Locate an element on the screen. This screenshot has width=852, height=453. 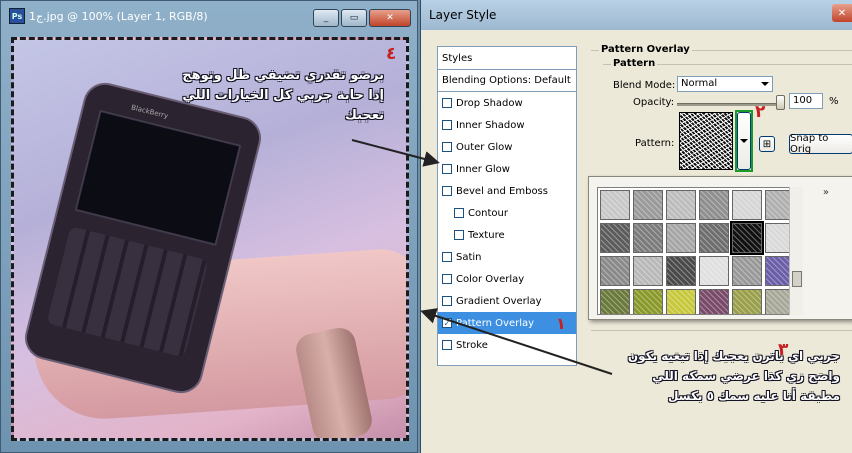
arrow-to-canvas is located at coordinates (516, 341).